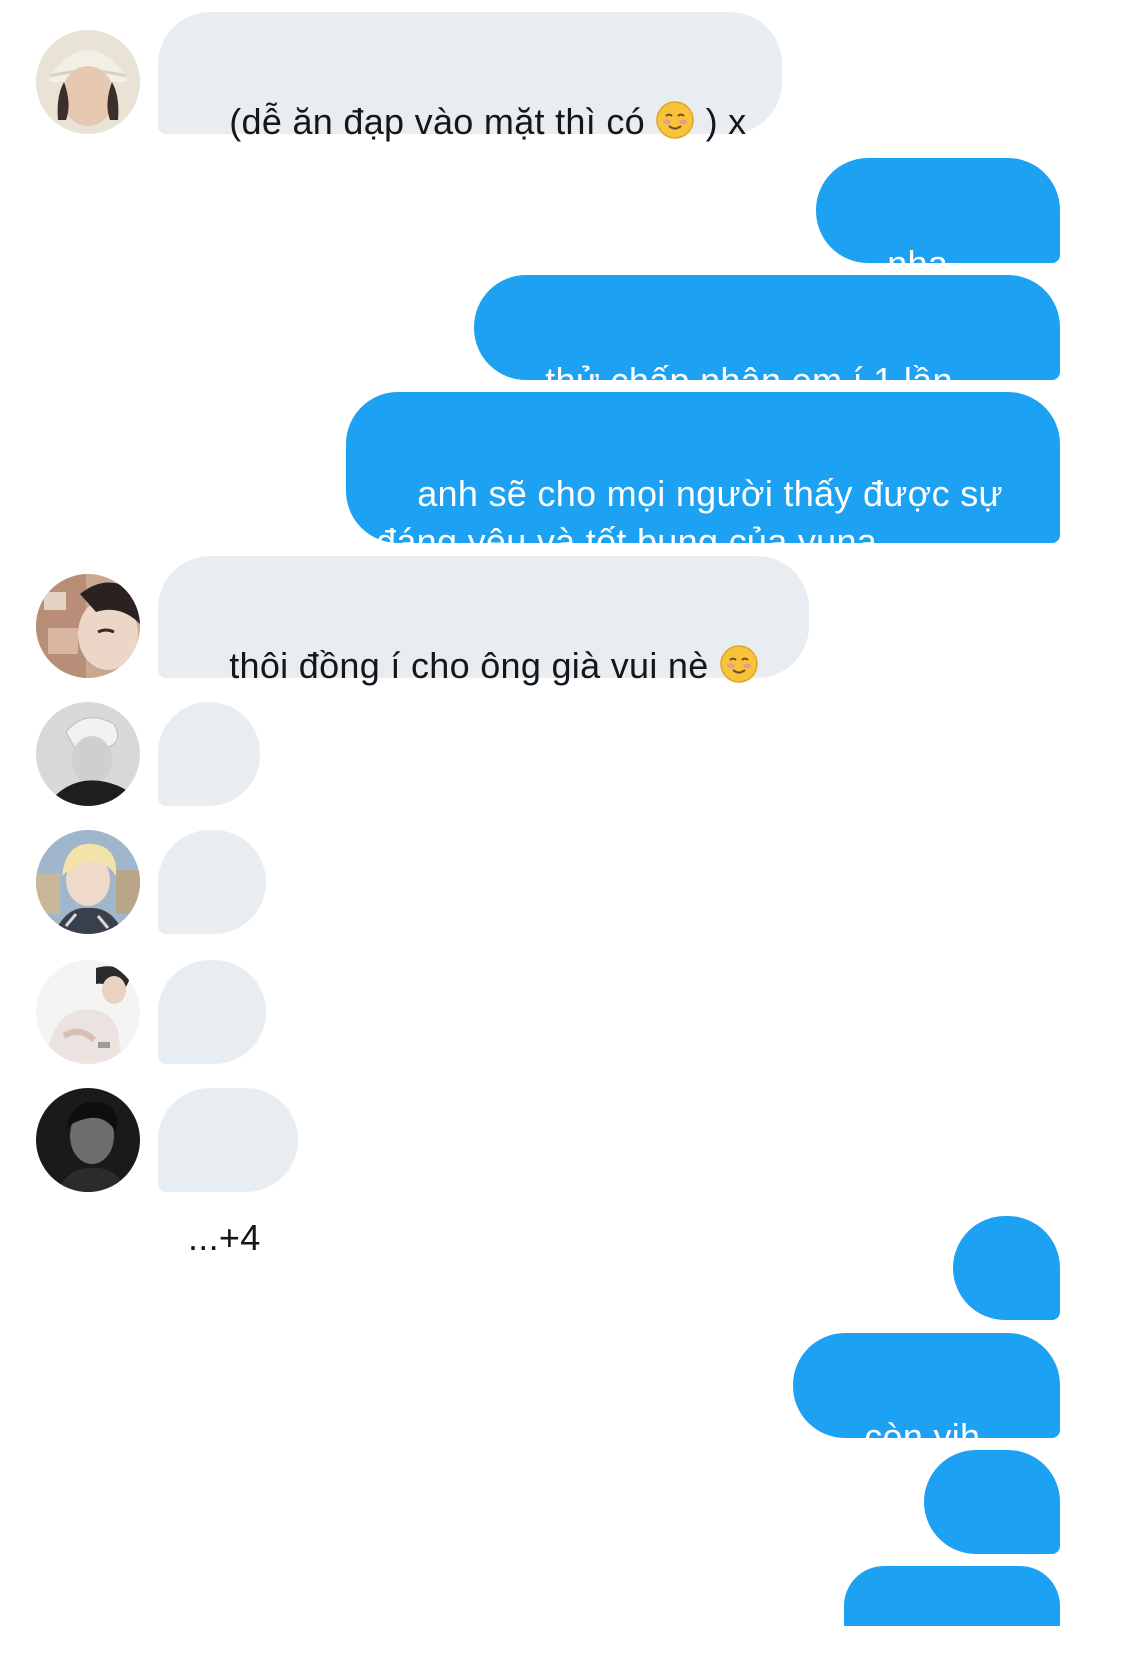 The width and height of the screenshot is (1125, 1674). I want to click on message-bubble-incoming: +1, so click(209, 787).